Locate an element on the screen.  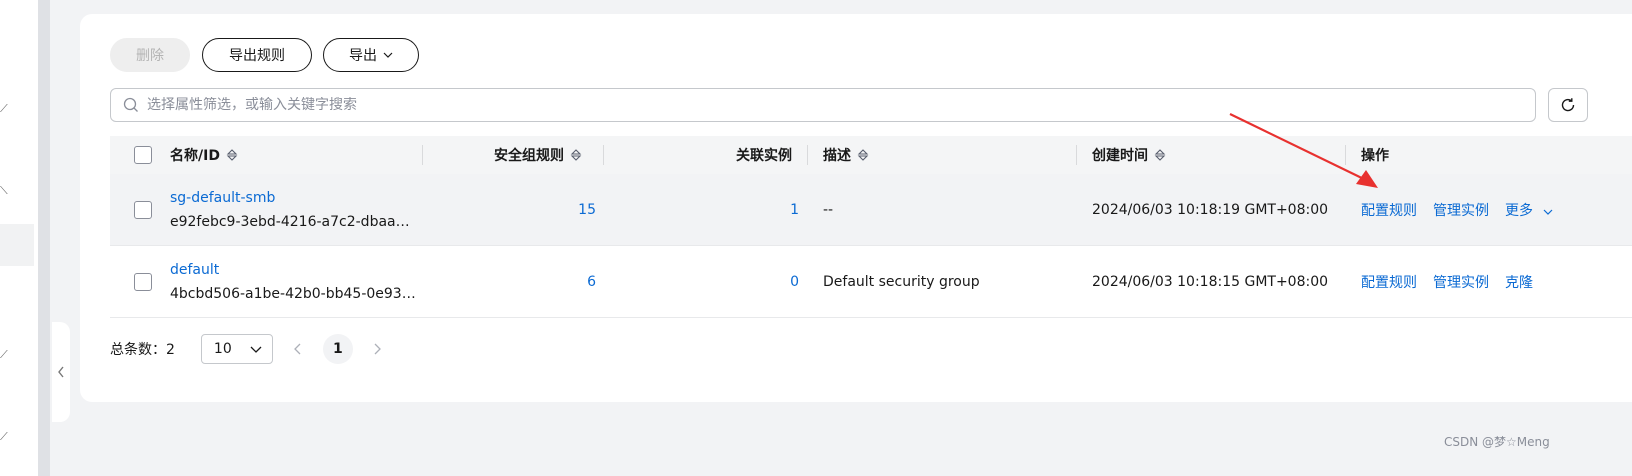
export-button: 导出 is located at coordinates (371, 55).